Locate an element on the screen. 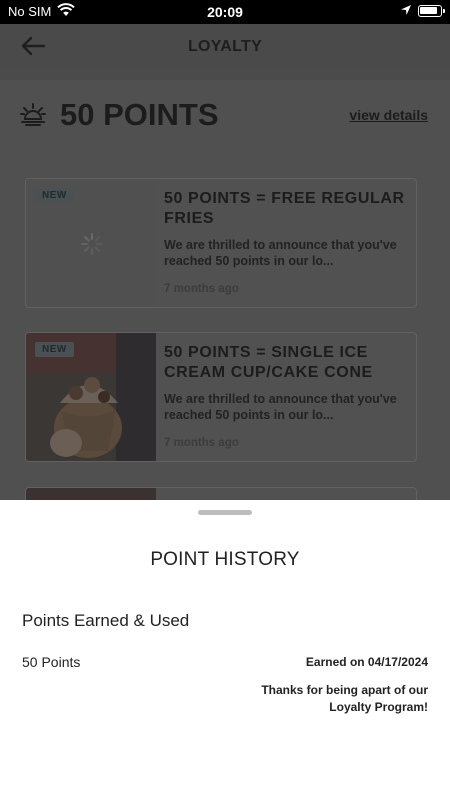 This screenshot has width=450, height=800. reward-image is located at coordinates (91, 494).